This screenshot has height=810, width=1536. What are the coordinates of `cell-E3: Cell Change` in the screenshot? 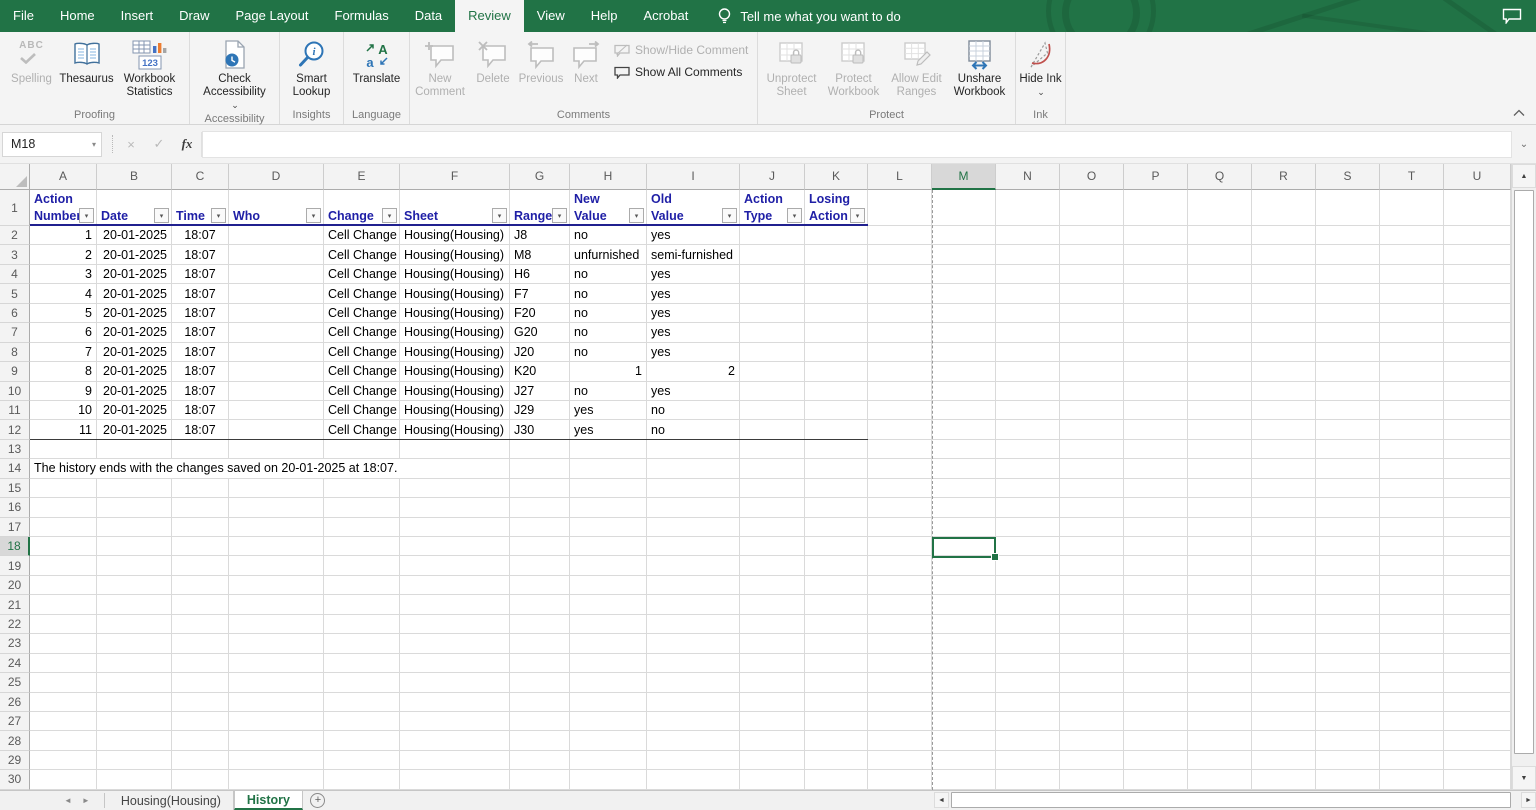 It's located at (362, 255).